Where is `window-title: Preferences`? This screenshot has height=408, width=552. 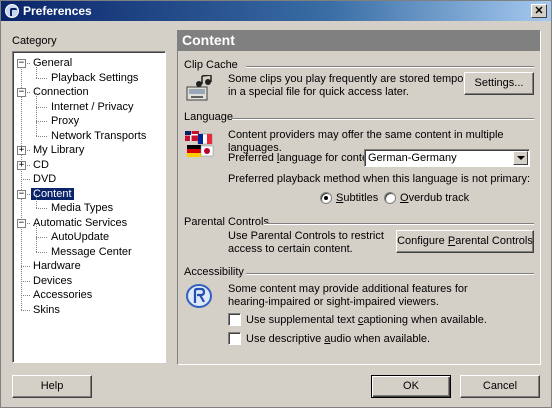
window-title: Preferences is located at coordinates (57, 11).